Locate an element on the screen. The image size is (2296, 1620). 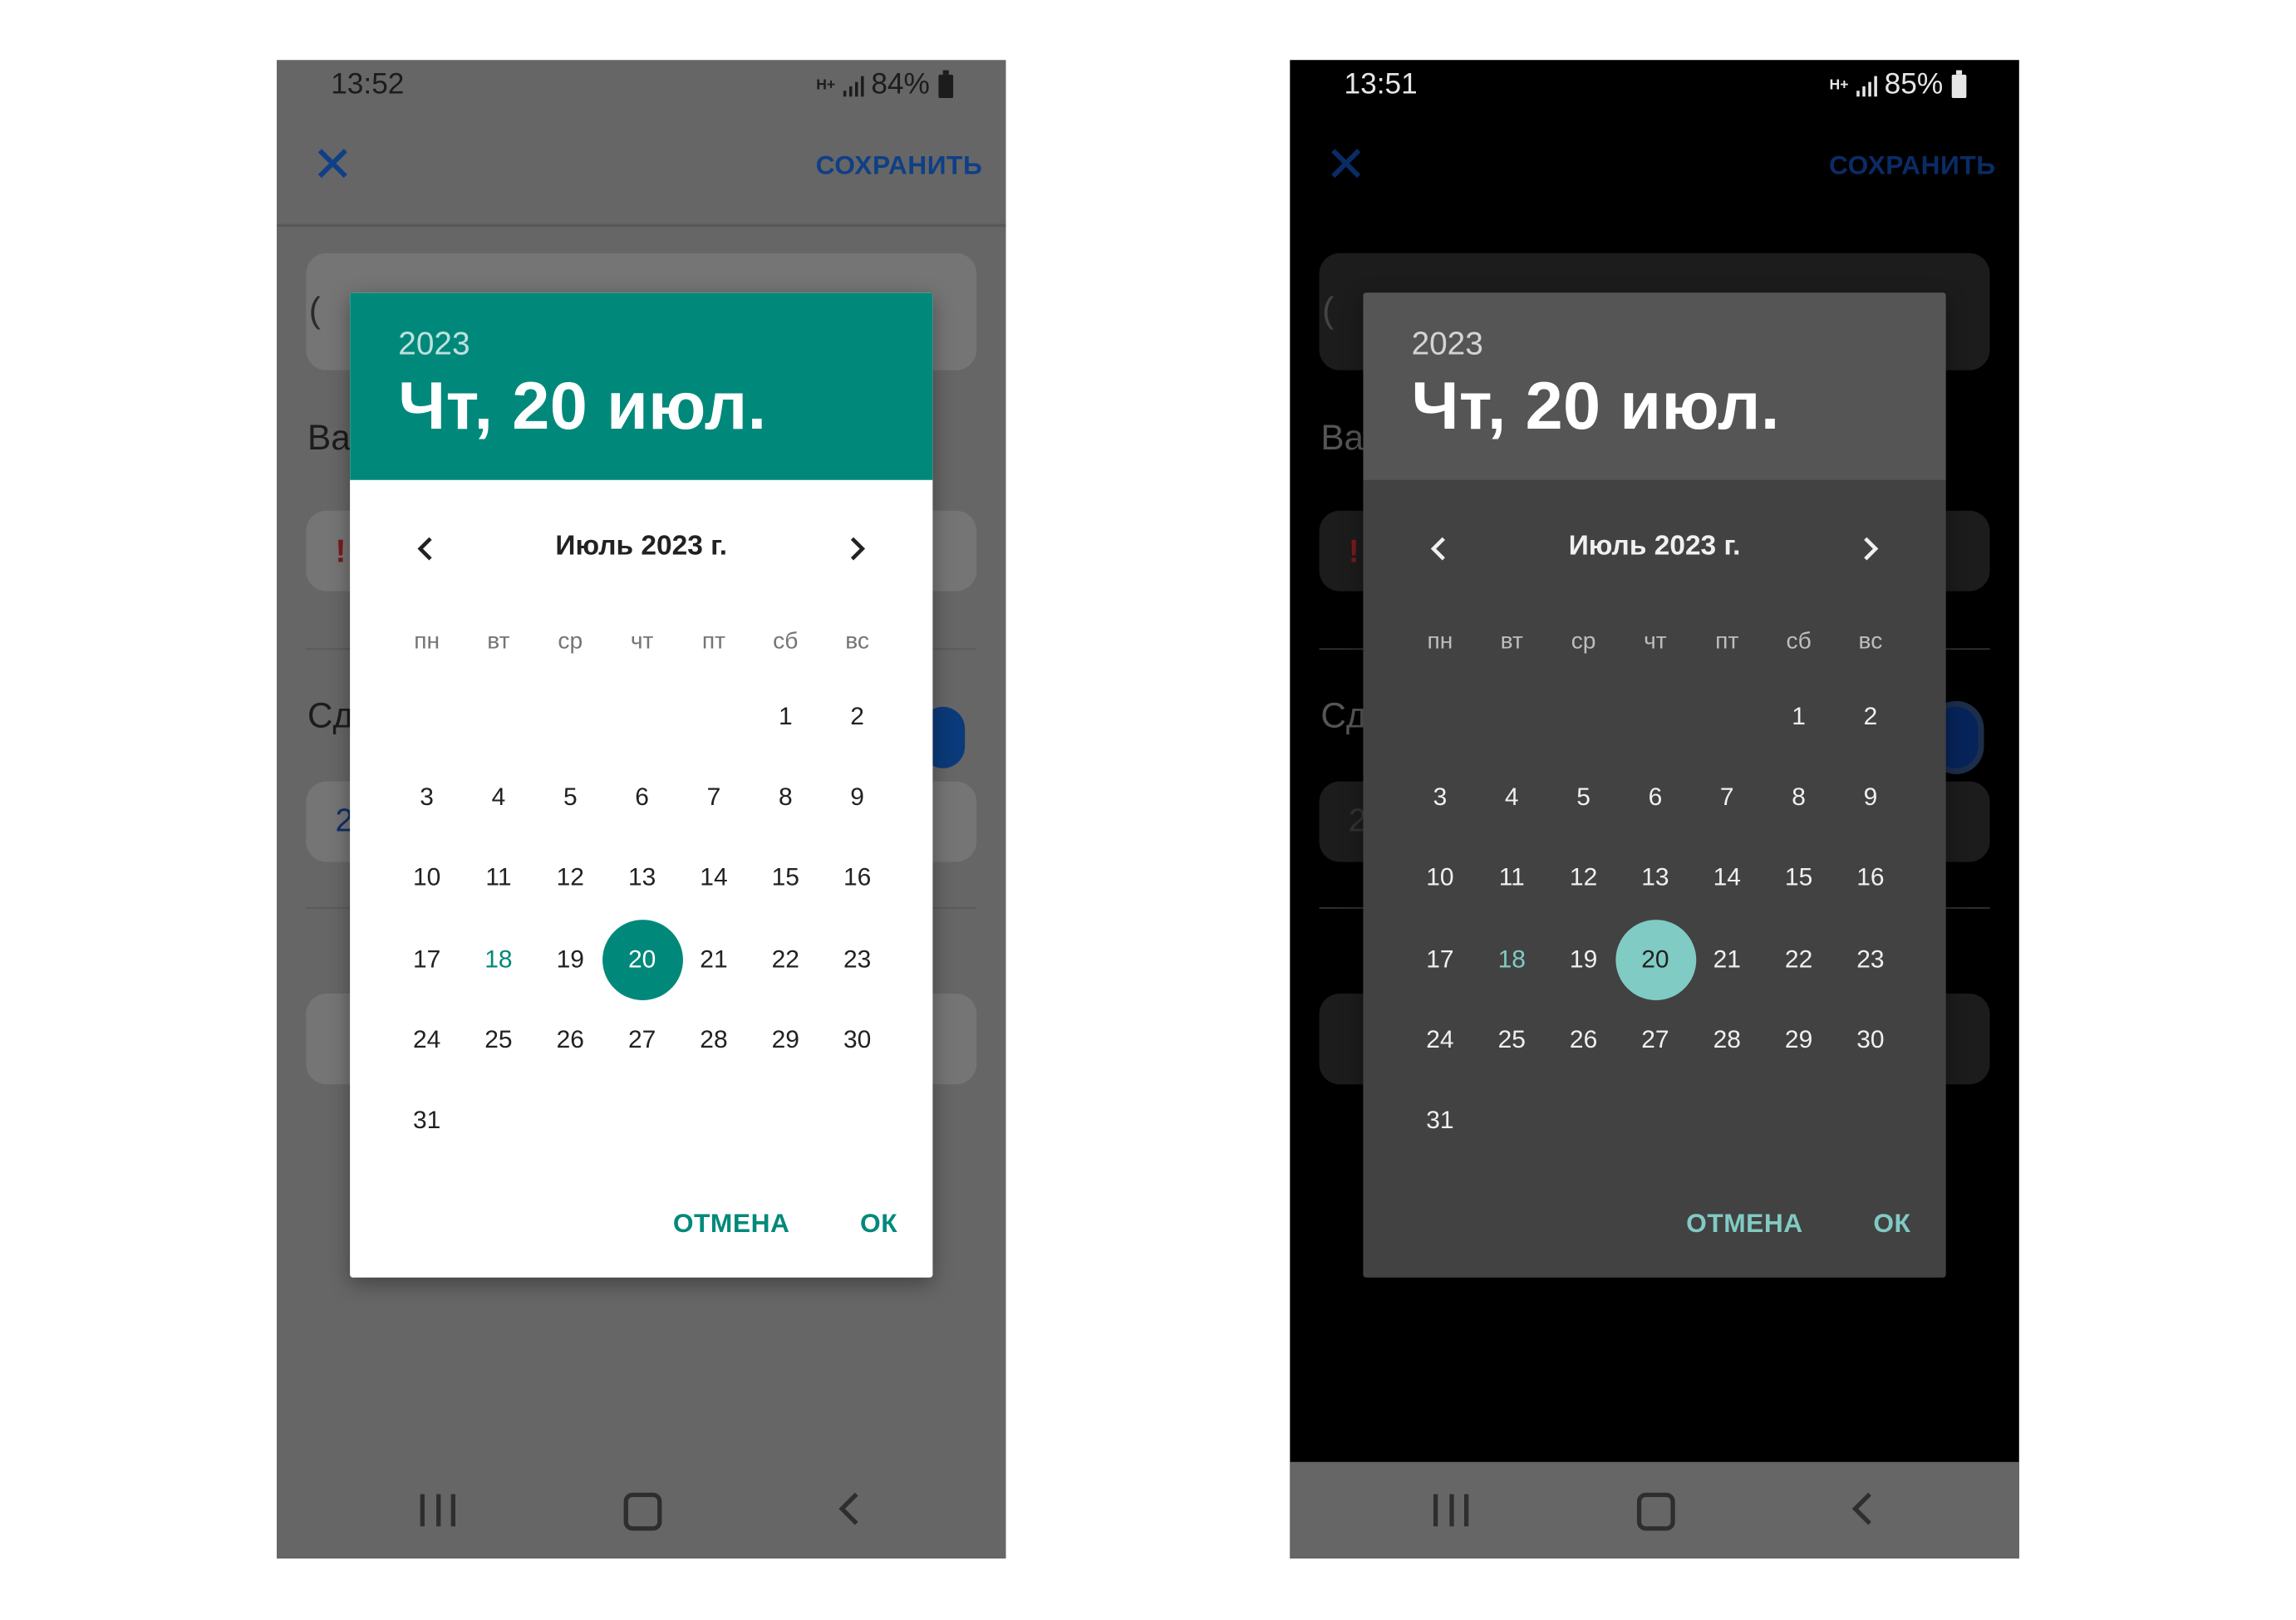
system-nav-bar is located at coordinates (641, 1510).